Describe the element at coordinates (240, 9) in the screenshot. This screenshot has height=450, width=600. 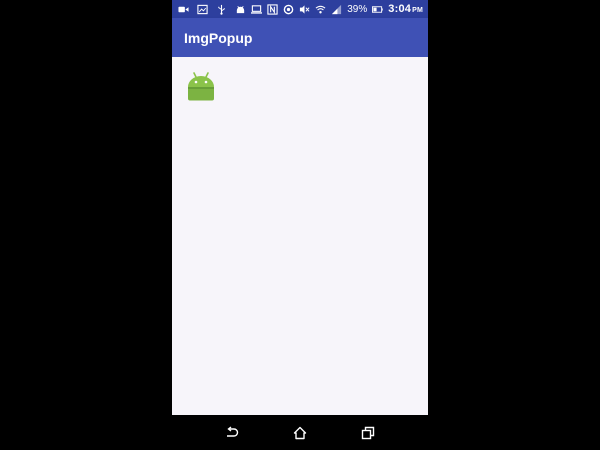
I see `android-notification-icon` at that location.